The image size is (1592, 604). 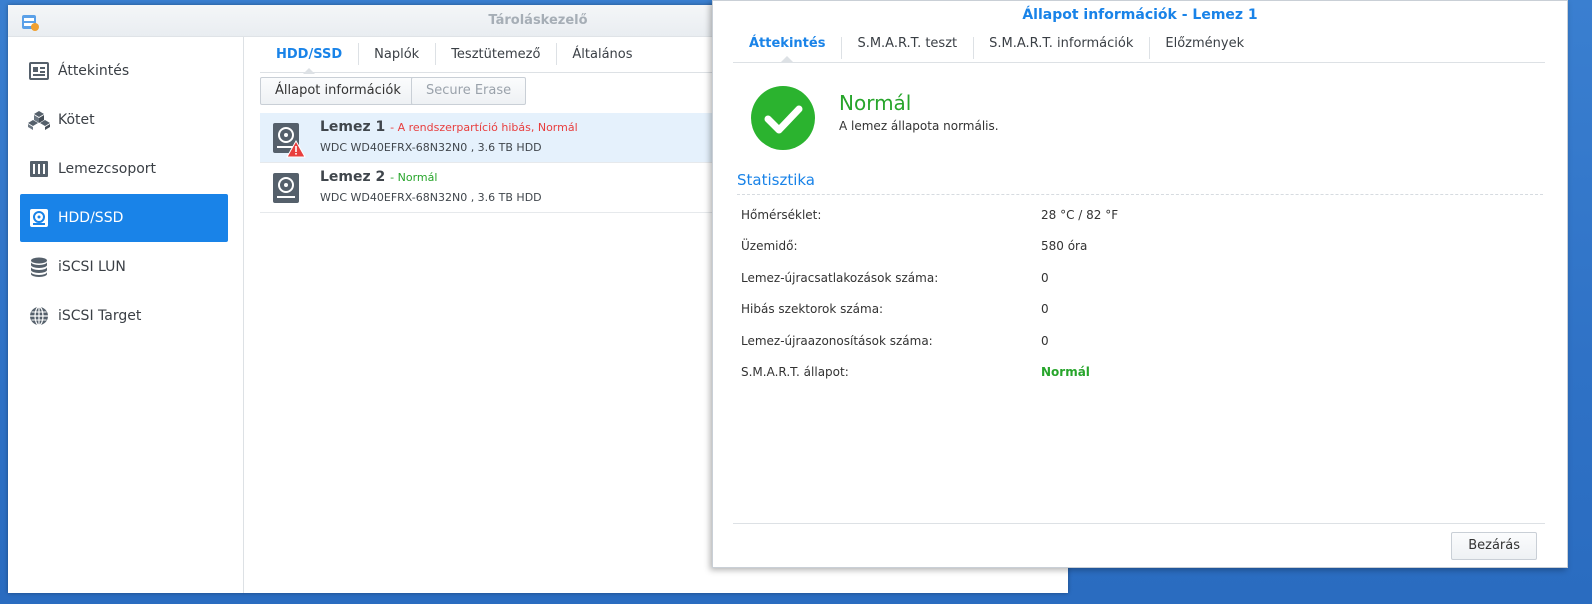 I want to click on sidebar-item-iscsi-target: iSCSI Target, so click(x=124, y=316).